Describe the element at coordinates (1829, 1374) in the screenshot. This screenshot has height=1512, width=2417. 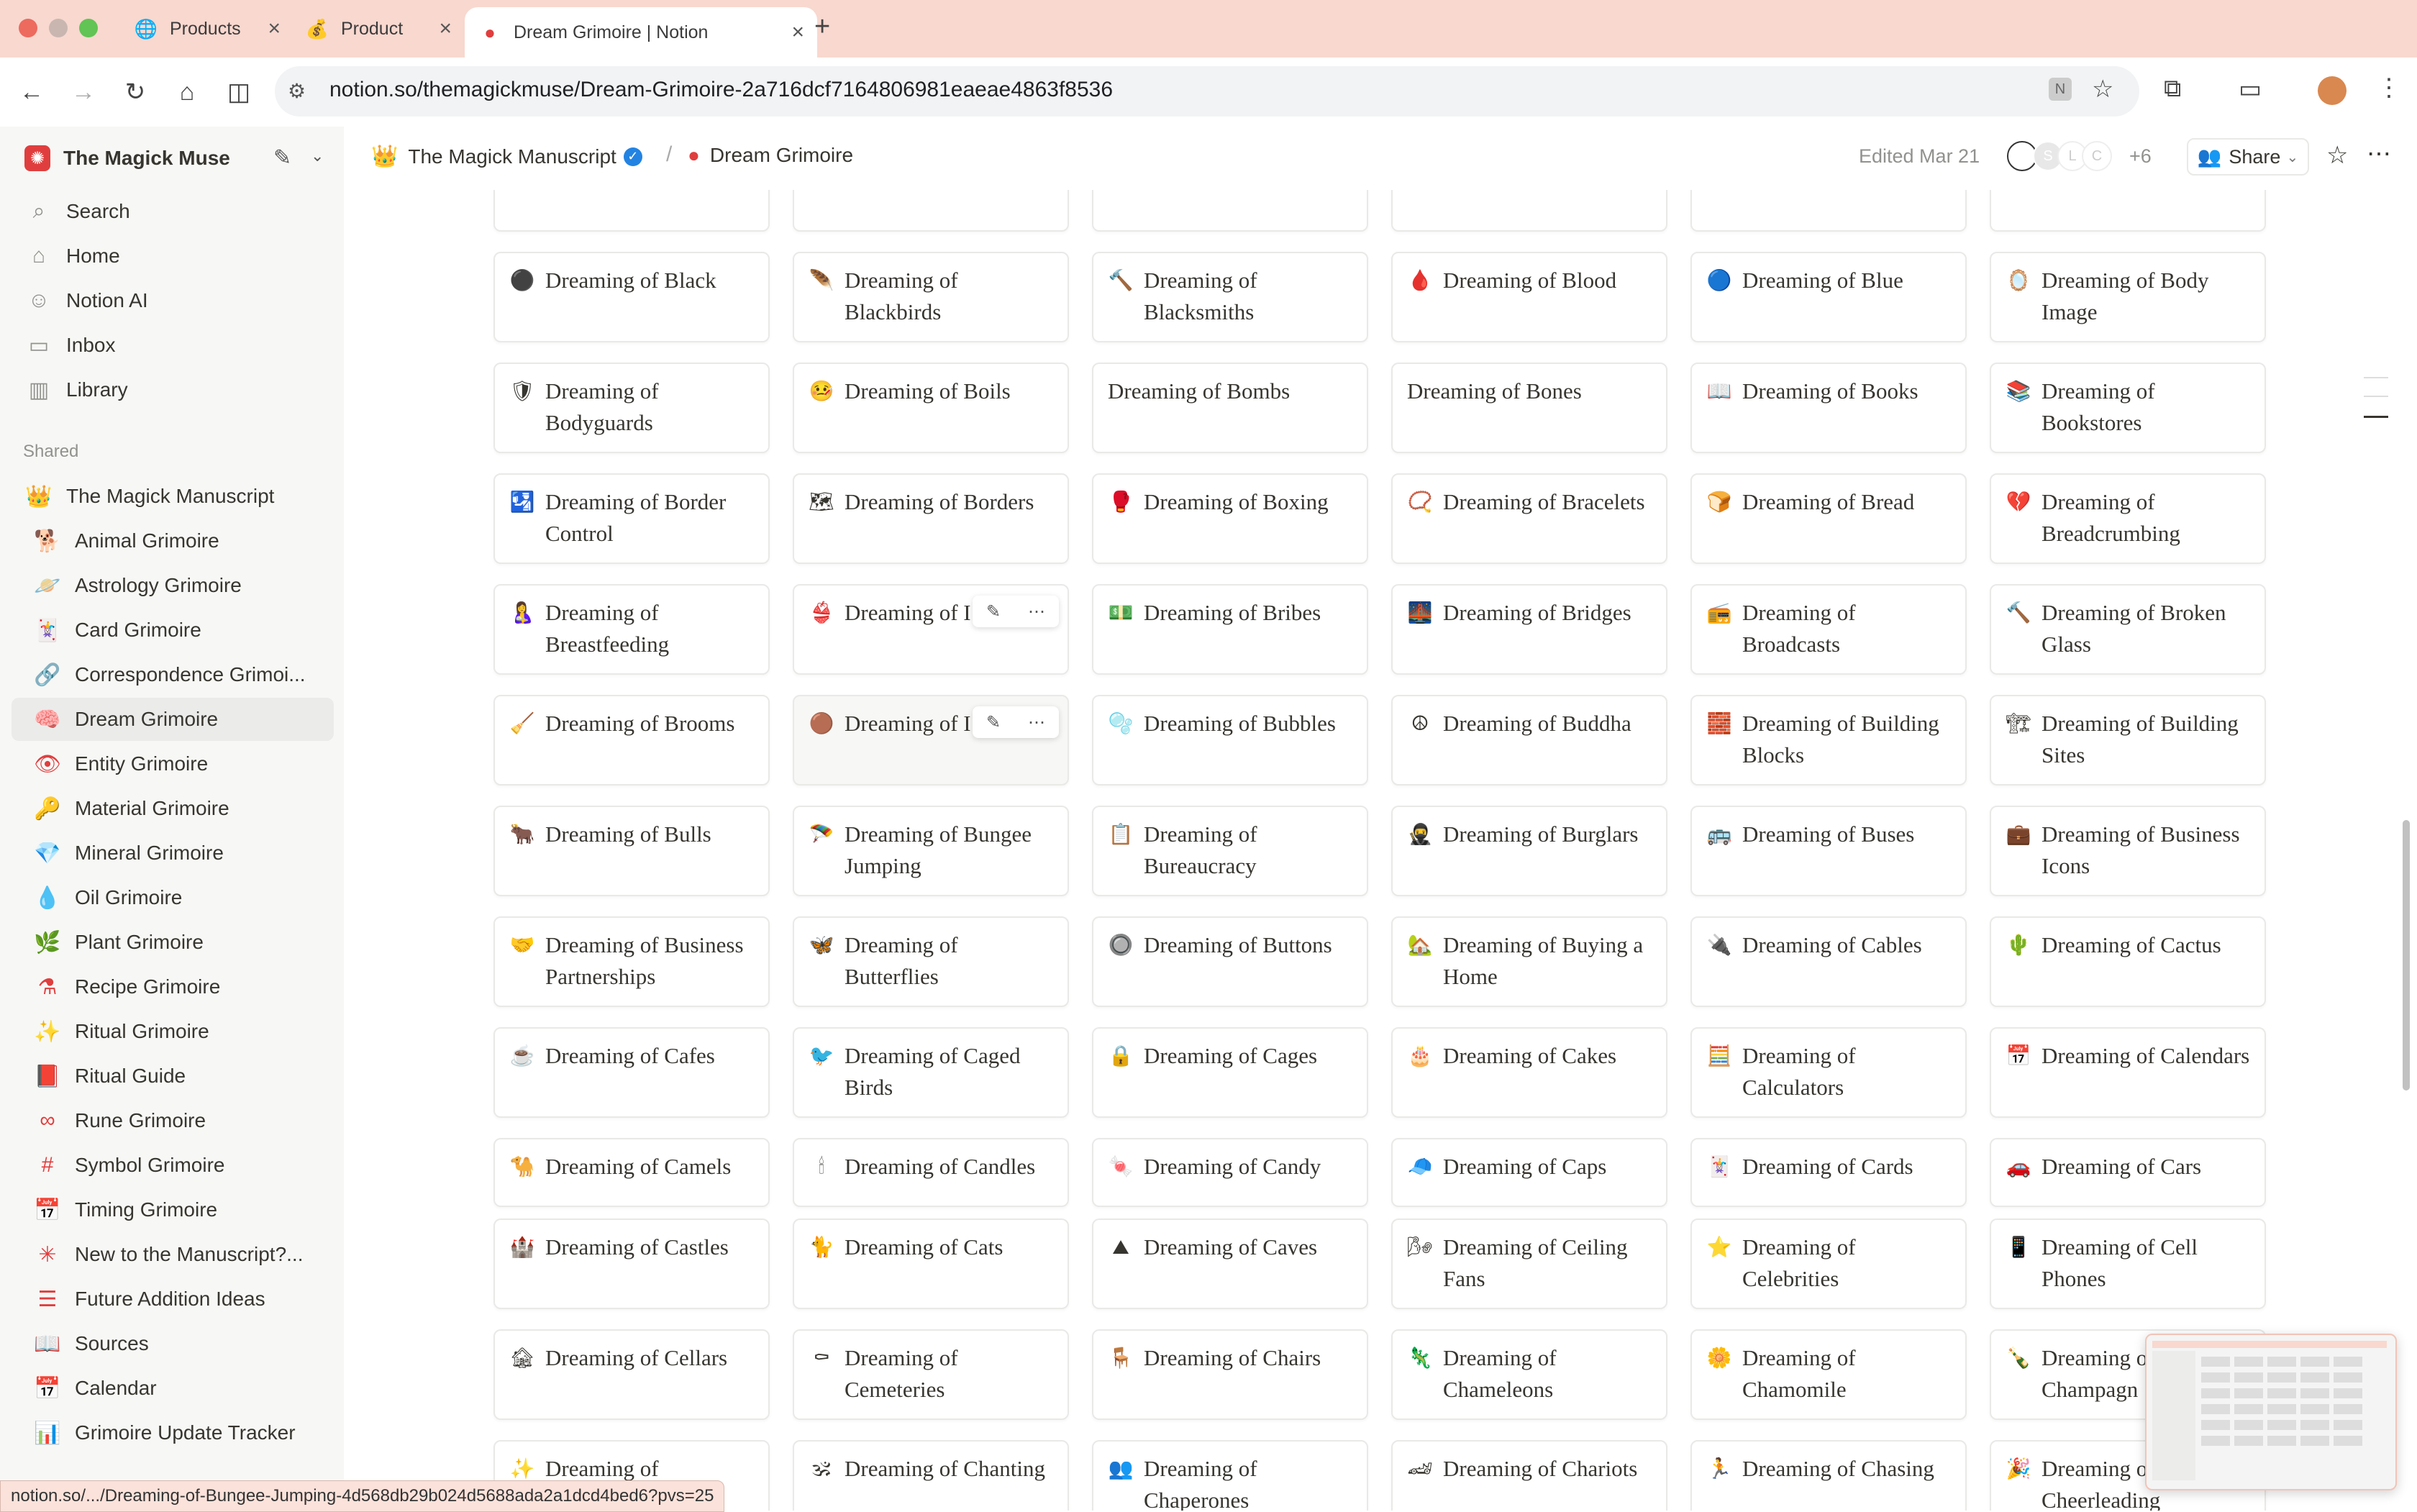
I see `gallery-card: 🌼 Dreaming of Chamomile` at that location.